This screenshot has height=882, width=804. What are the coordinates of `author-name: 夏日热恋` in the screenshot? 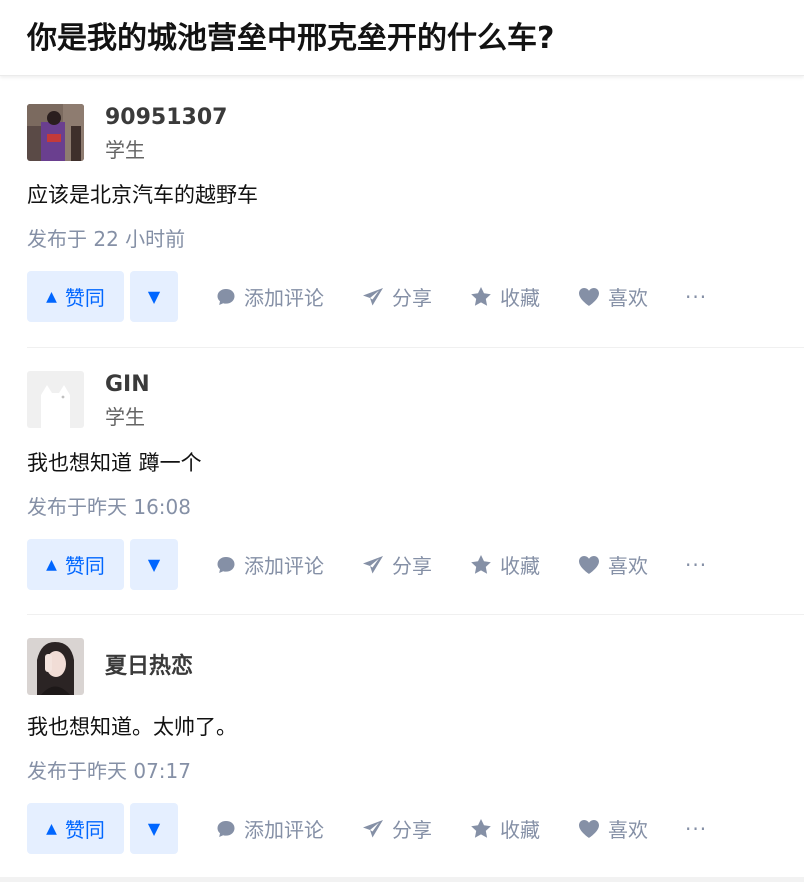 It's located at (149, 667).